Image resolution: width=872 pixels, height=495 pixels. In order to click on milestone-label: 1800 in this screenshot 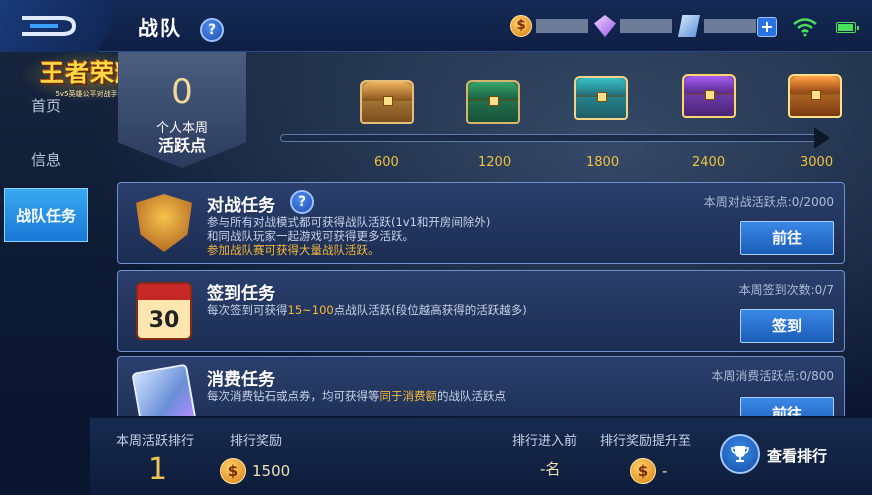, I will do `click(603, 162)`.